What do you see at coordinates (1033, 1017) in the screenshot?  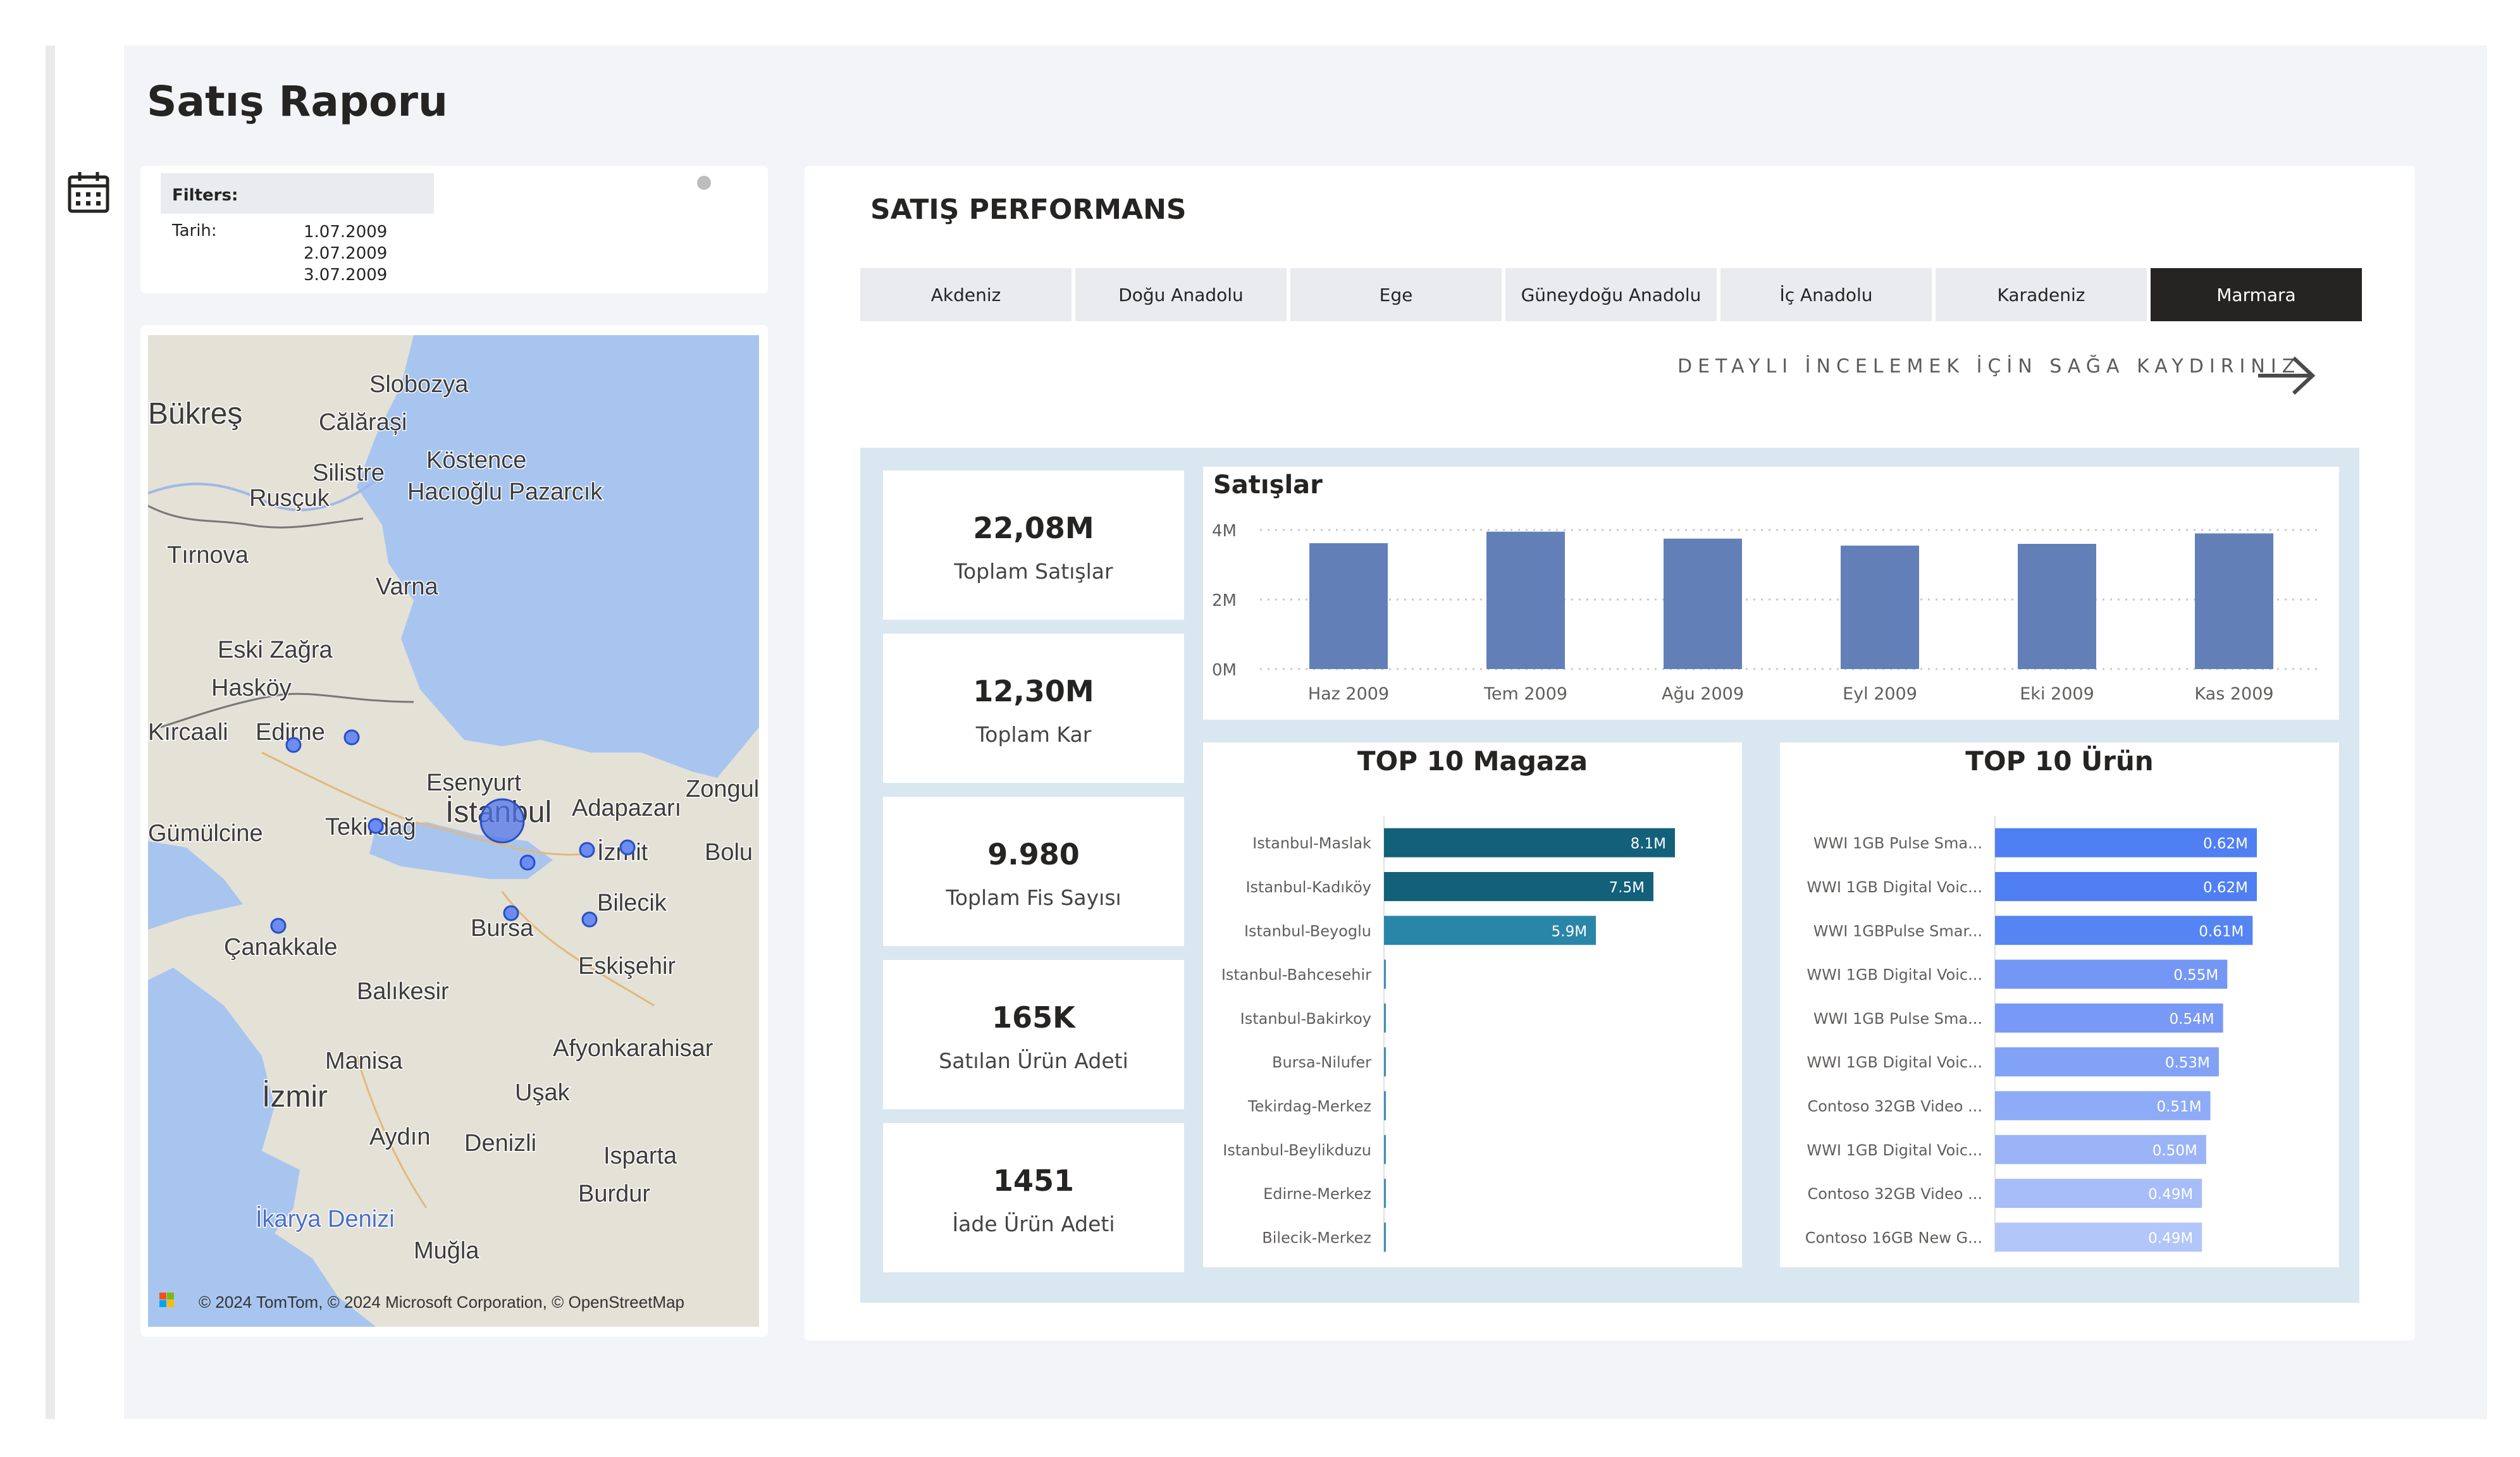 I see `kpi-value: 165K` at bounding box center [1033, 1017].